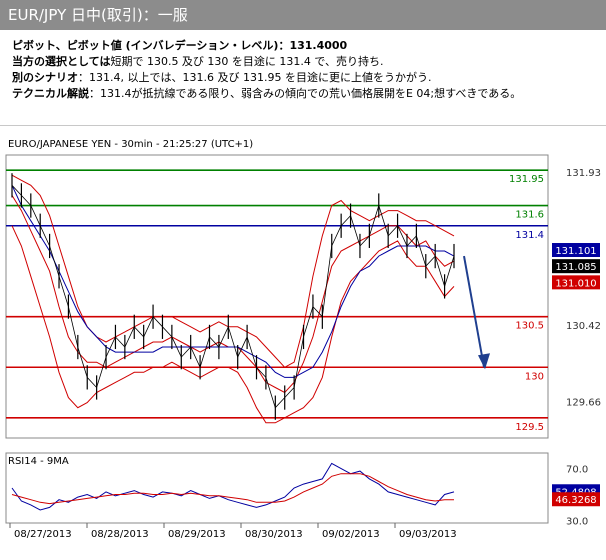 The height and width of the screenshot is (560, 606). I want to click on page-header: EUR/JPY 日中(取引)：一服, so click(303, 15).